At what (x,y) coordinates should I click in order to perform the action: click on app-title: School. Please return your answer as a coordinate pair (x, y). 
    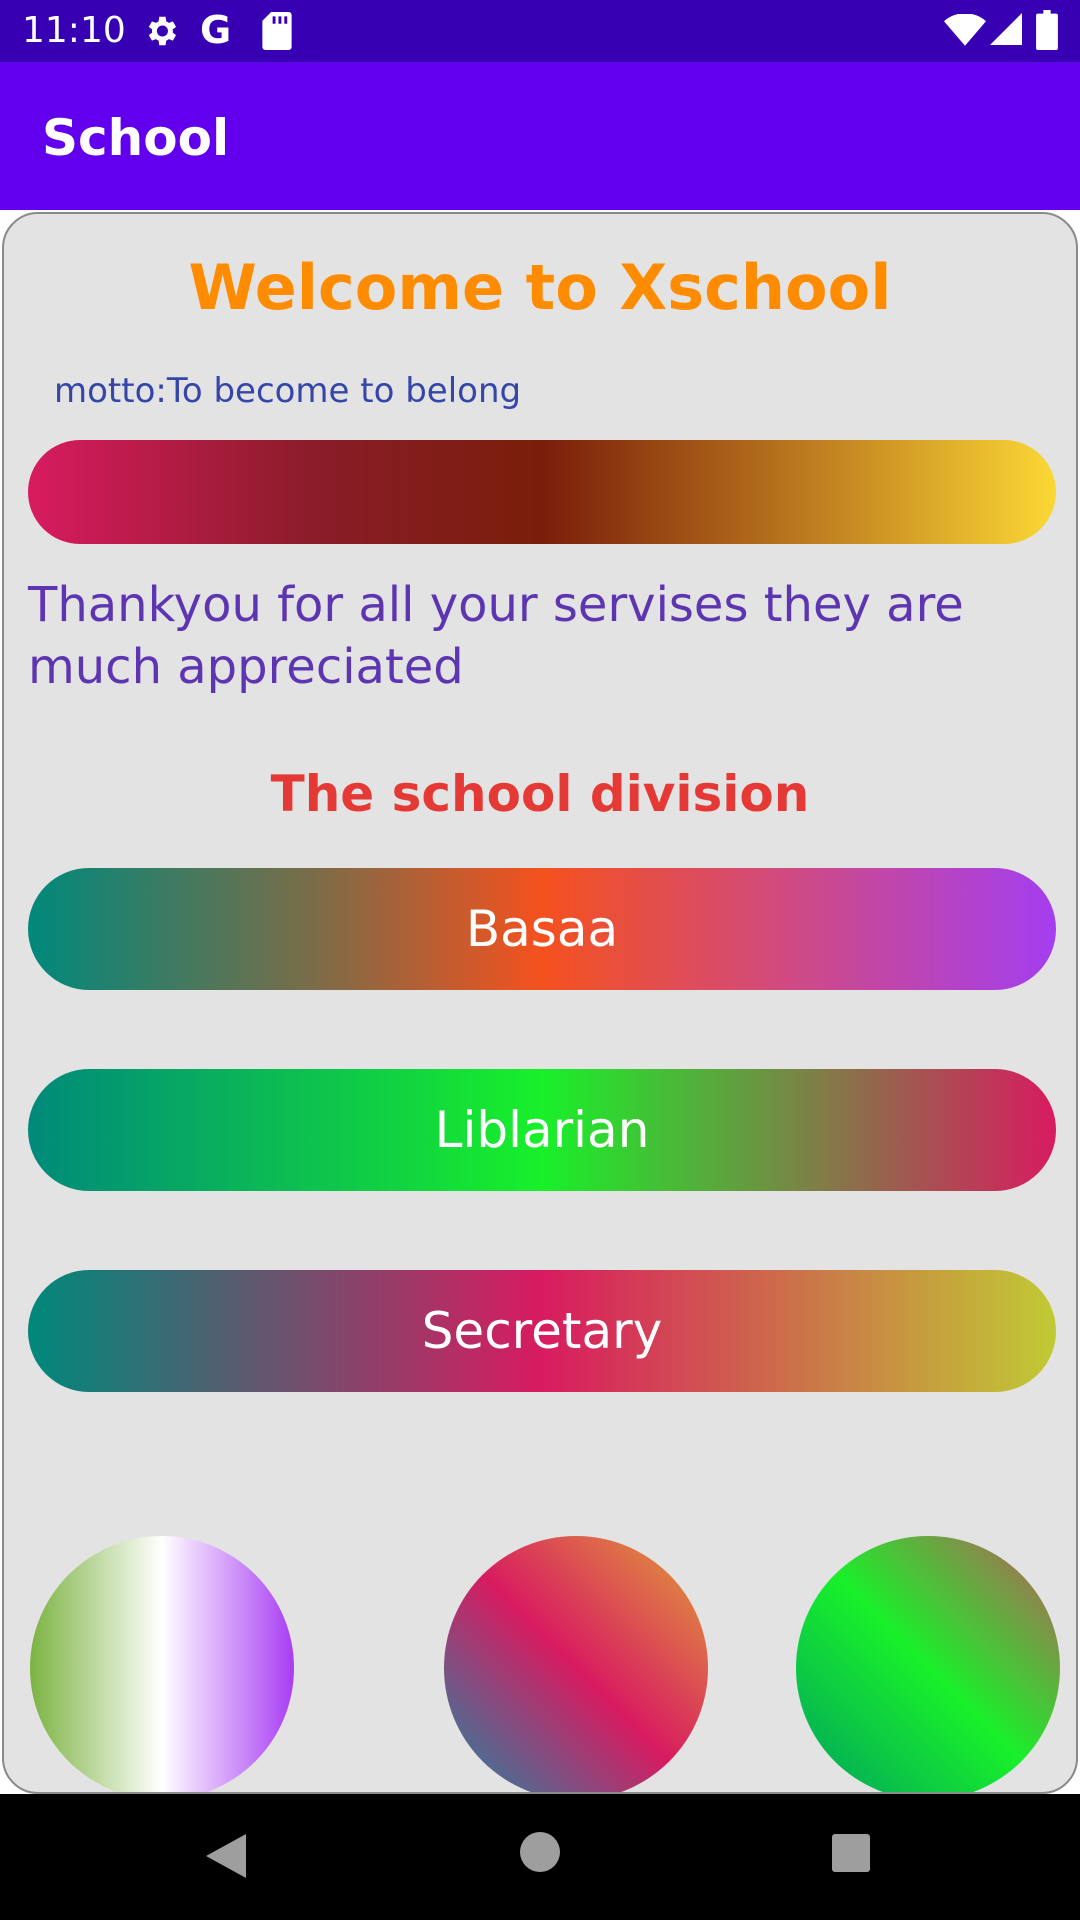
    Looking at the image, I should click on (136, 138).